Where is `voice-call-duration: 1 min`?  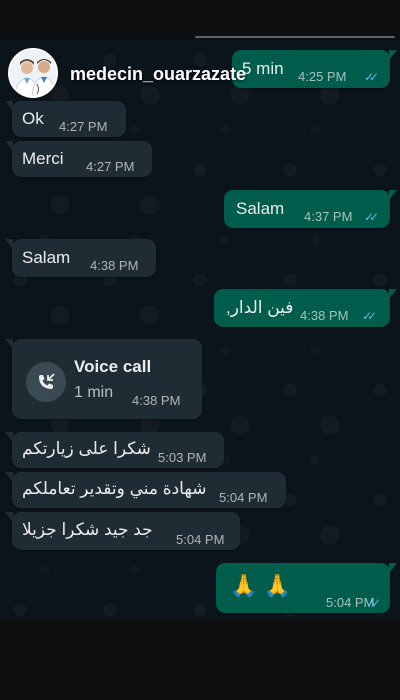 voice-call-duration: 1 min is located at coordinates (94, 392).